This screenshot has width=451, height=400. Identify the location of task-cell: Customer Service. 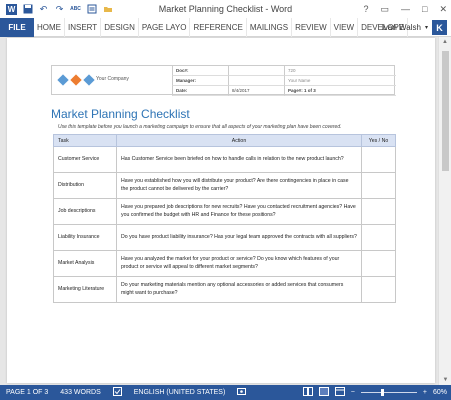
(85, 159).